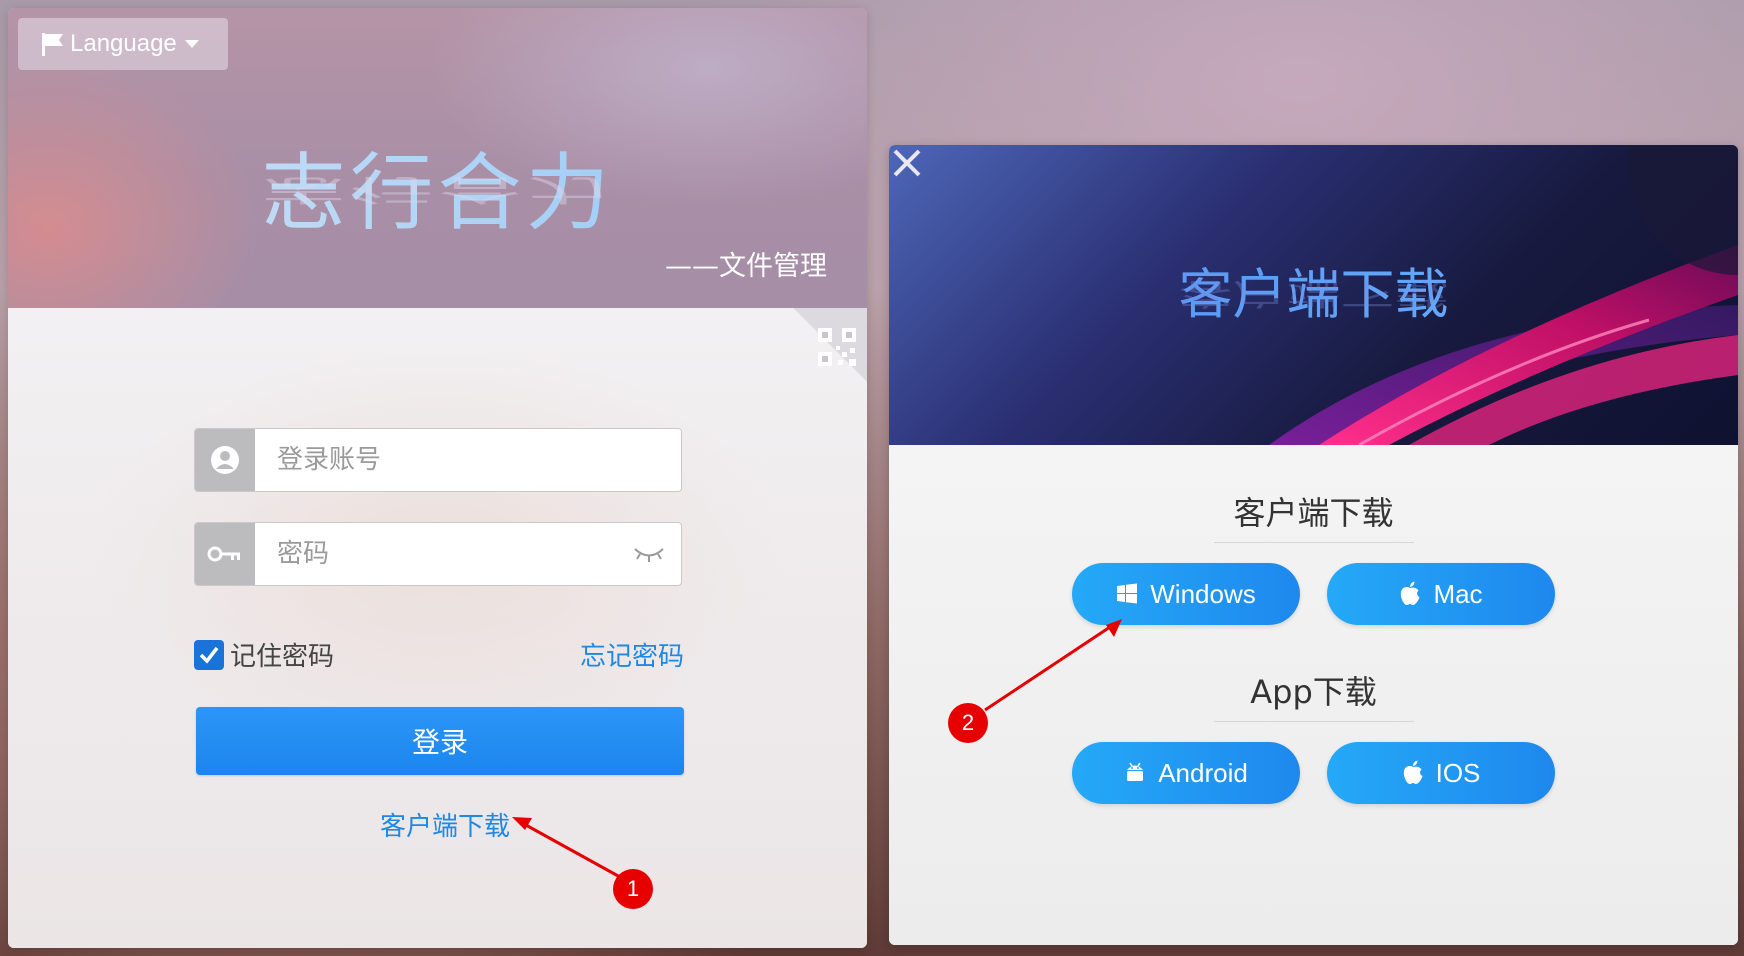 The height and width of the screenshot is (956, 1744). What do you see at coordinates (632, 654) in the screenshot?
I see `forgot-password-link: 忘记密码` at bounding box center [632, 654].